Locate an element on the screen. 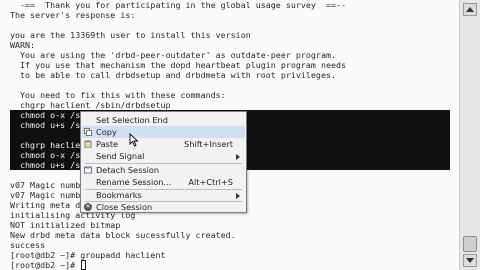 The image size is (480, 270). scroll-up-button is located at coordinates (470, 9).